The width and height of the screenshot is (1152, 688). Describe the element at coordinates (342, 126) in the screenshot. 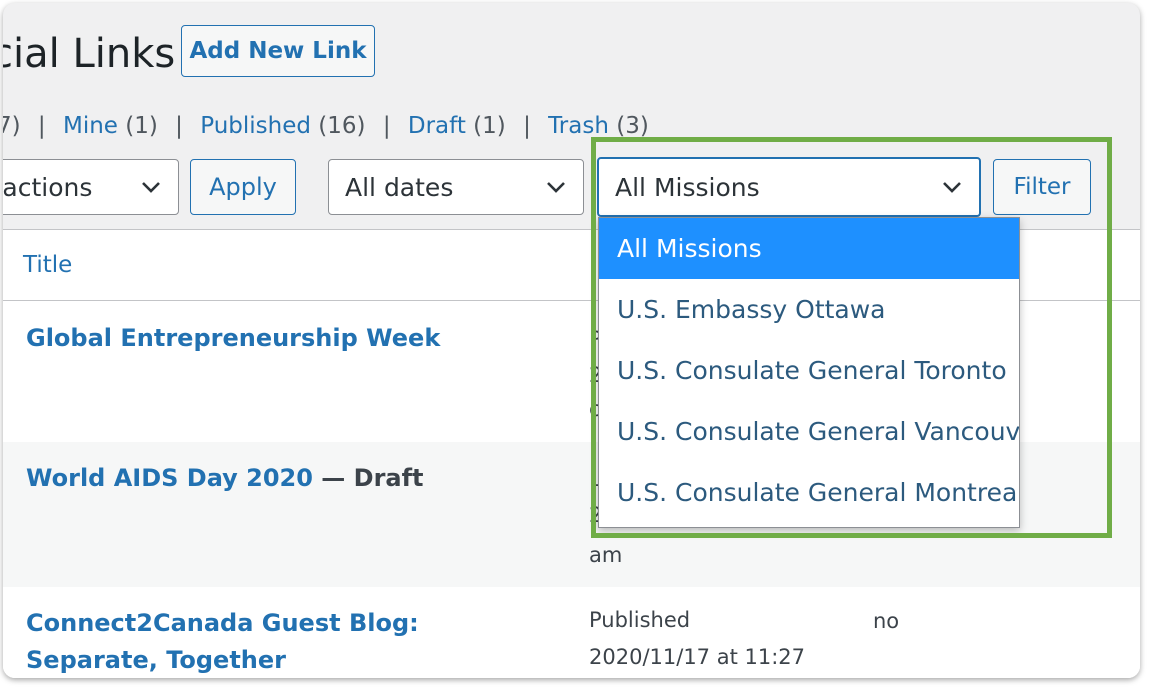

I see `published-count: (16)` at that location.